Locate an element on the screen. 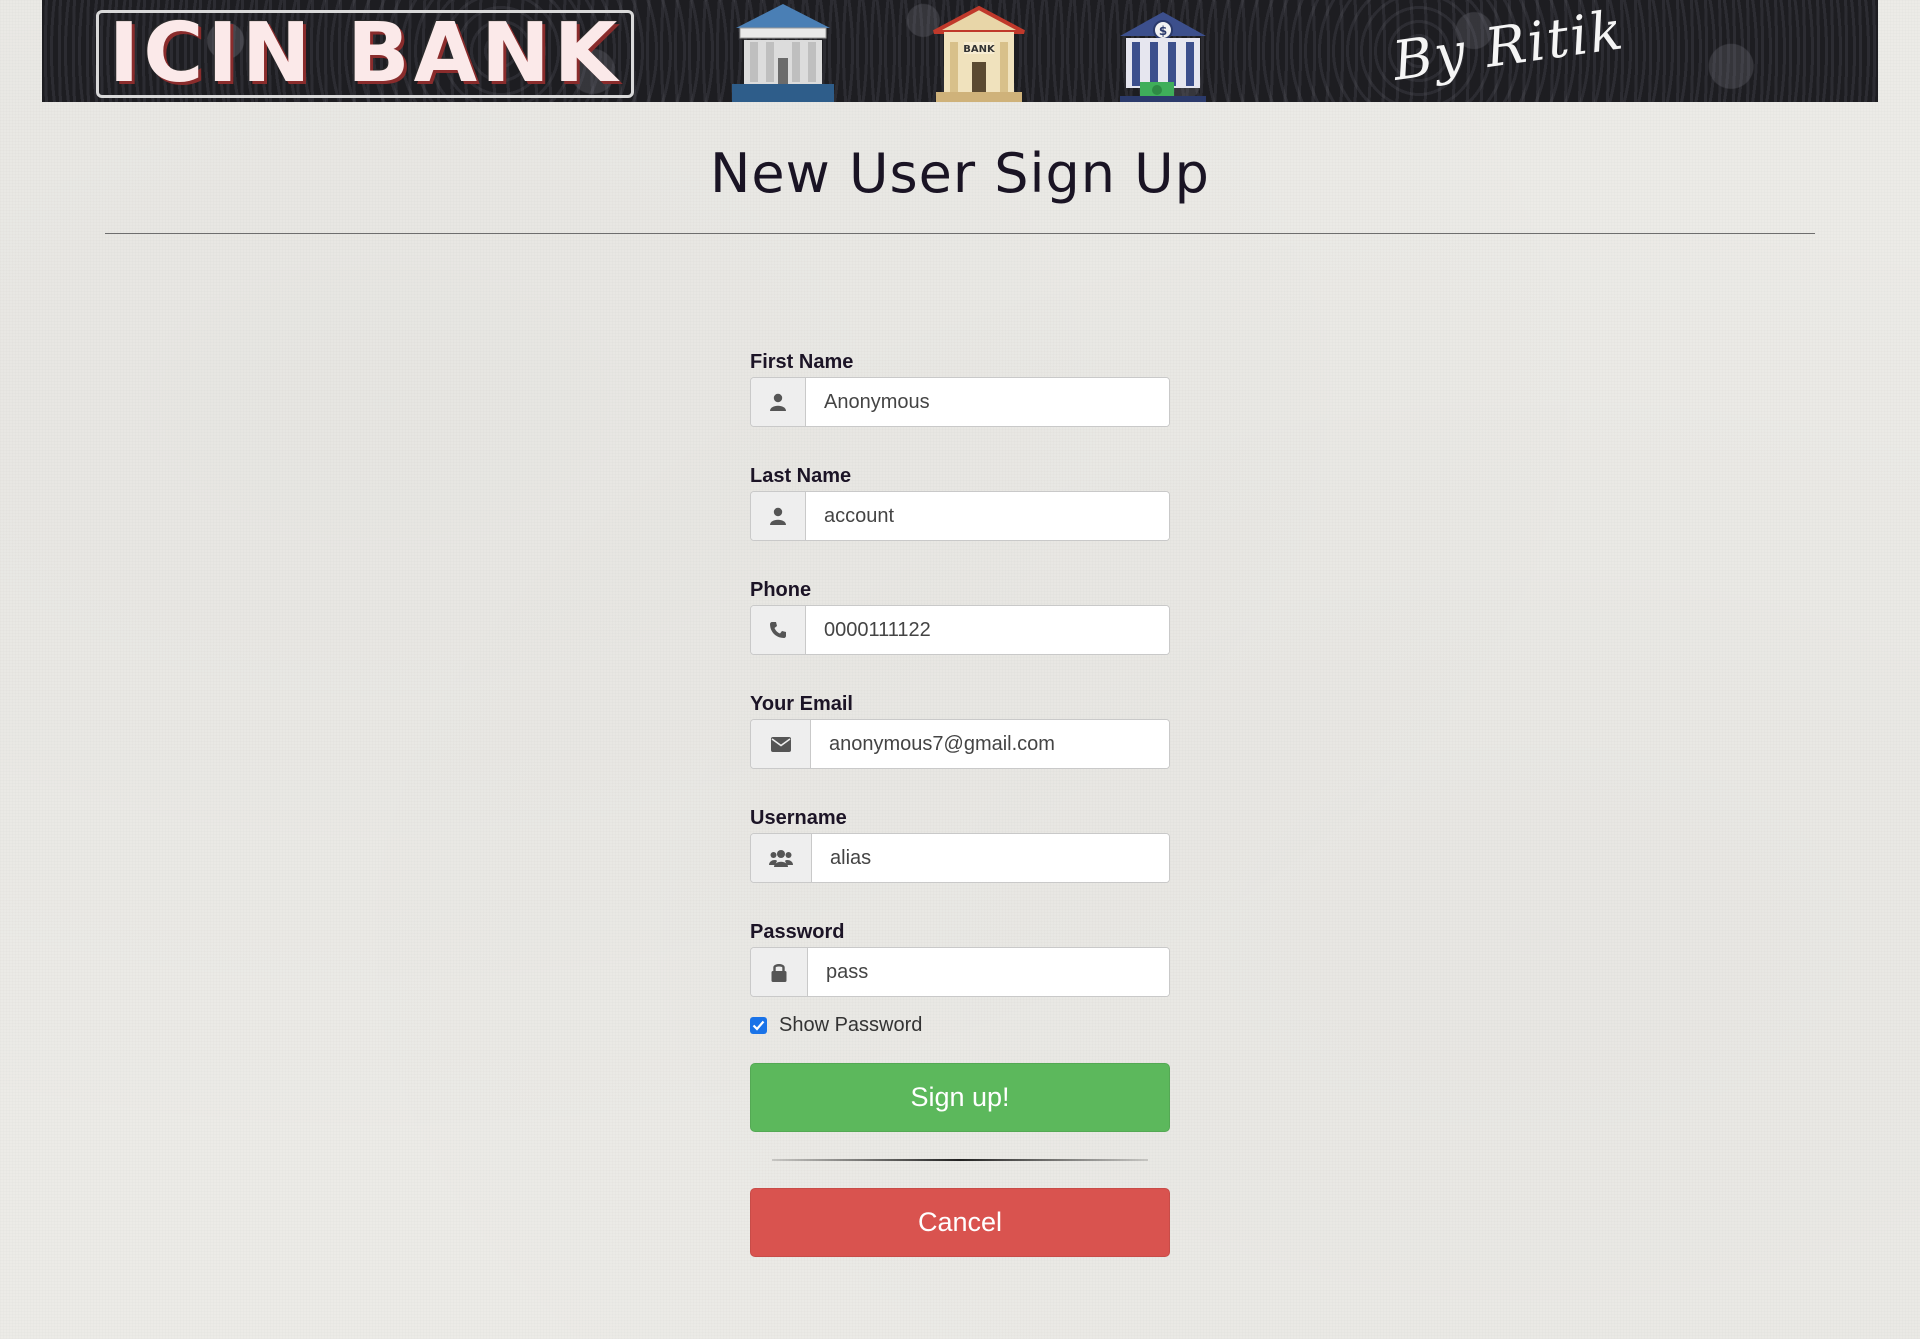 This screenshot has height=1339, width=1920. show-password-label: Show Password is located at coordinates (851, 1025).